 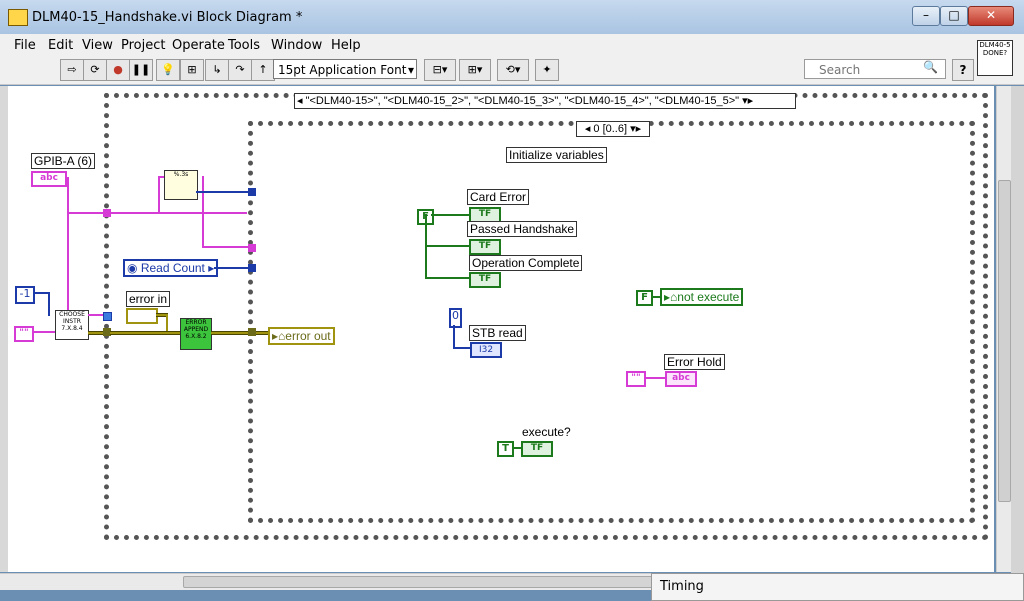 What do you see at coordinates (60, 45) in the screenshot?
I see `menu-edit: Edit` at bounding box center [60, 45].